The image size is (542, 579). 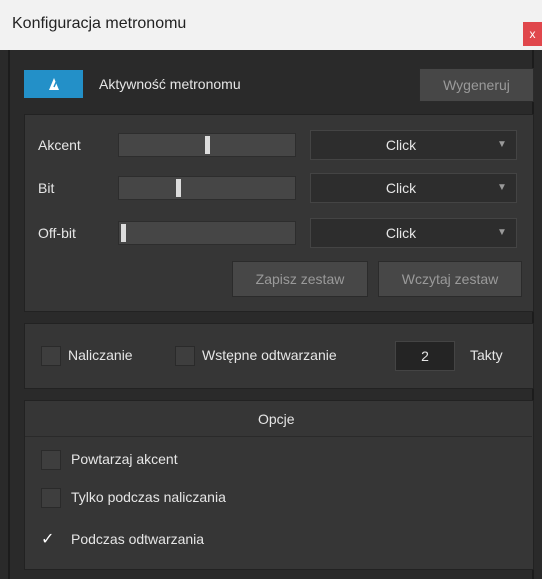 I want to click on option-label: Tylko podczas naliczania, so click(x=148, y=497).